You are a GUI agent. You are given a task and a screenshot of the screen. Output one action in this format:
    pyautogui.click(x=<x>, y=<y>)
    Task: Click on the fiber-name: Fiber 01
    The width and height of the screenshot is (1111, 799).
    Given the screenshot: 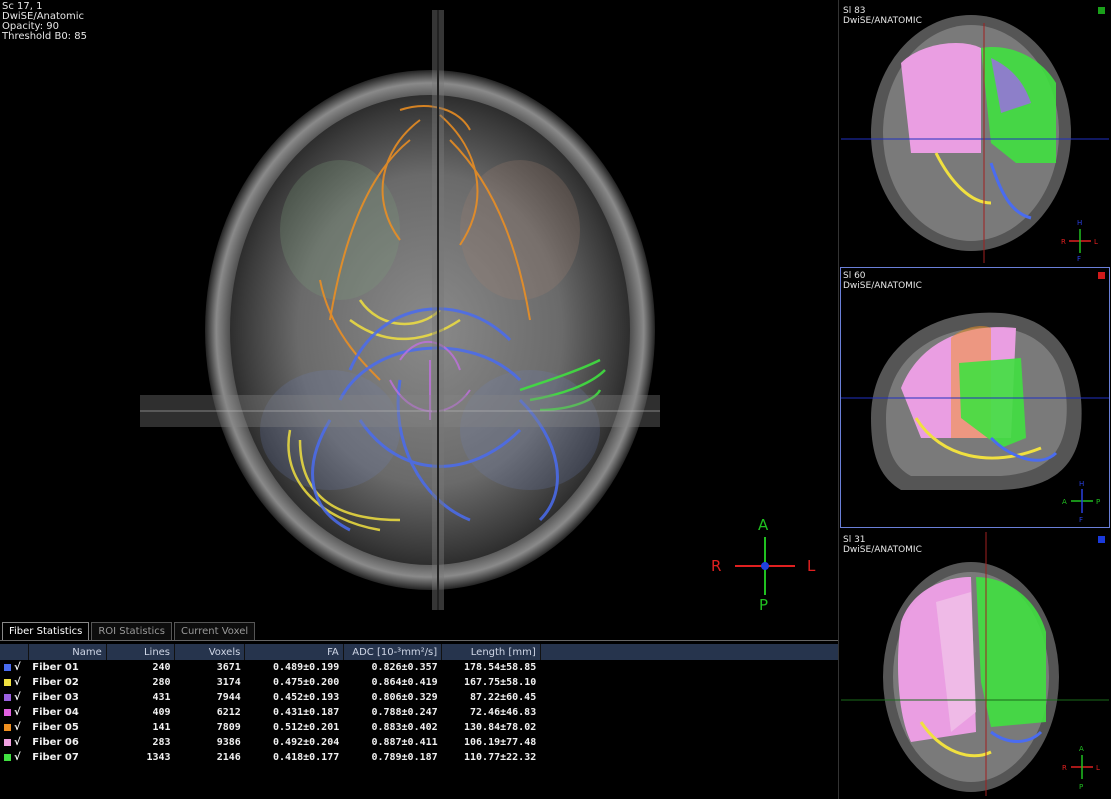 What is the action you would take?
    pyautogui.click(x=55, y=667)
    